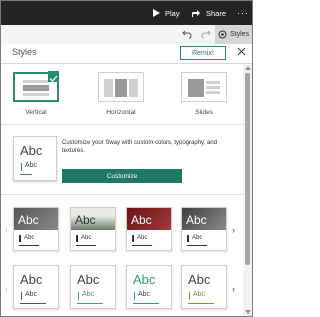  What do you see at coordinates (172, 13) in the screenshot?
I see `play-label: Play` at bounding box center [172, 13].